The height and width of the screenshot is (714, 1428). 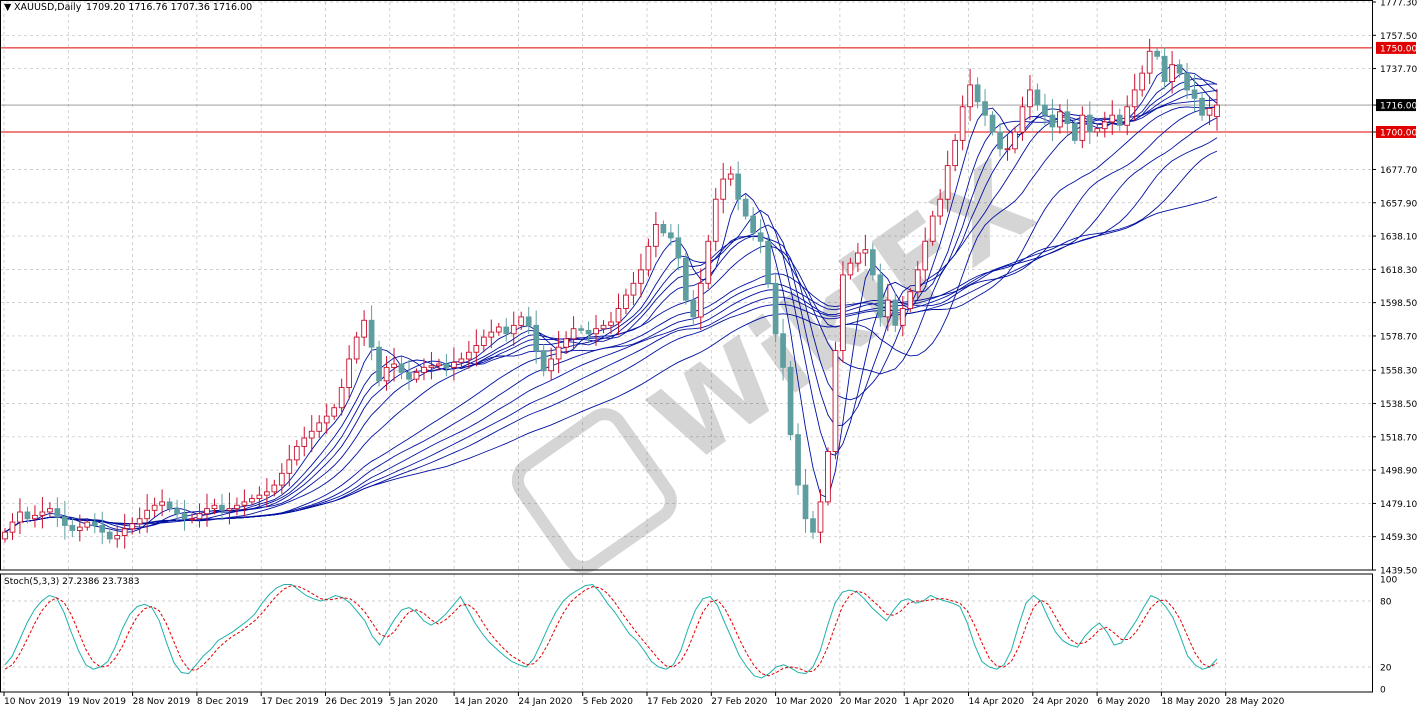 What do you see at coordinates (290, 702) in the screenshot?
I see `time-tick-label: 17 Dec 2019` at bounding box center [290, 702].